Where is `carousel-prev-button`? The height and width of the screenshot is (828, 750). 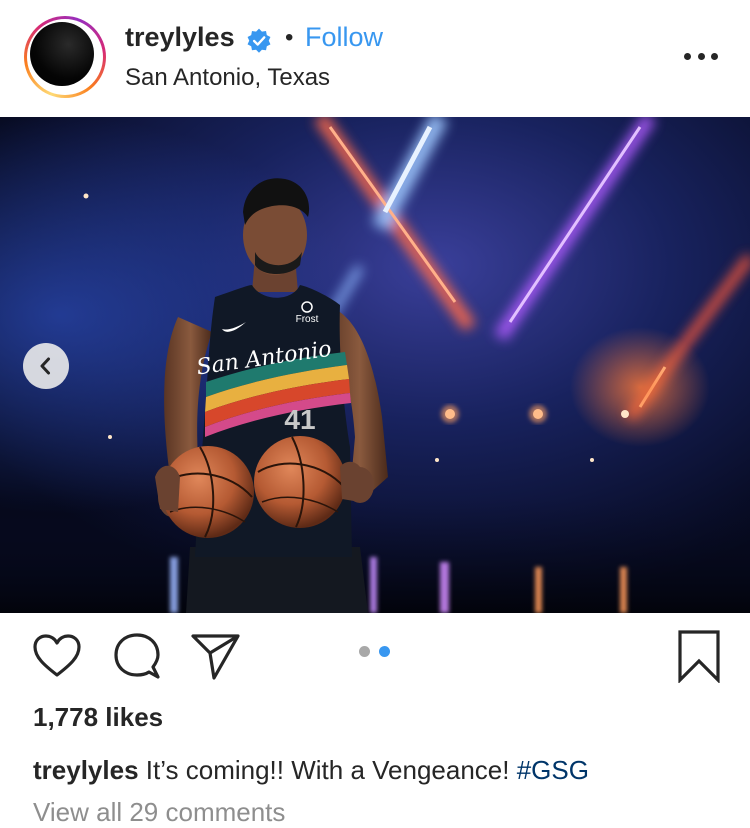 carousel-prev-button is located at coordinates (46, 366).